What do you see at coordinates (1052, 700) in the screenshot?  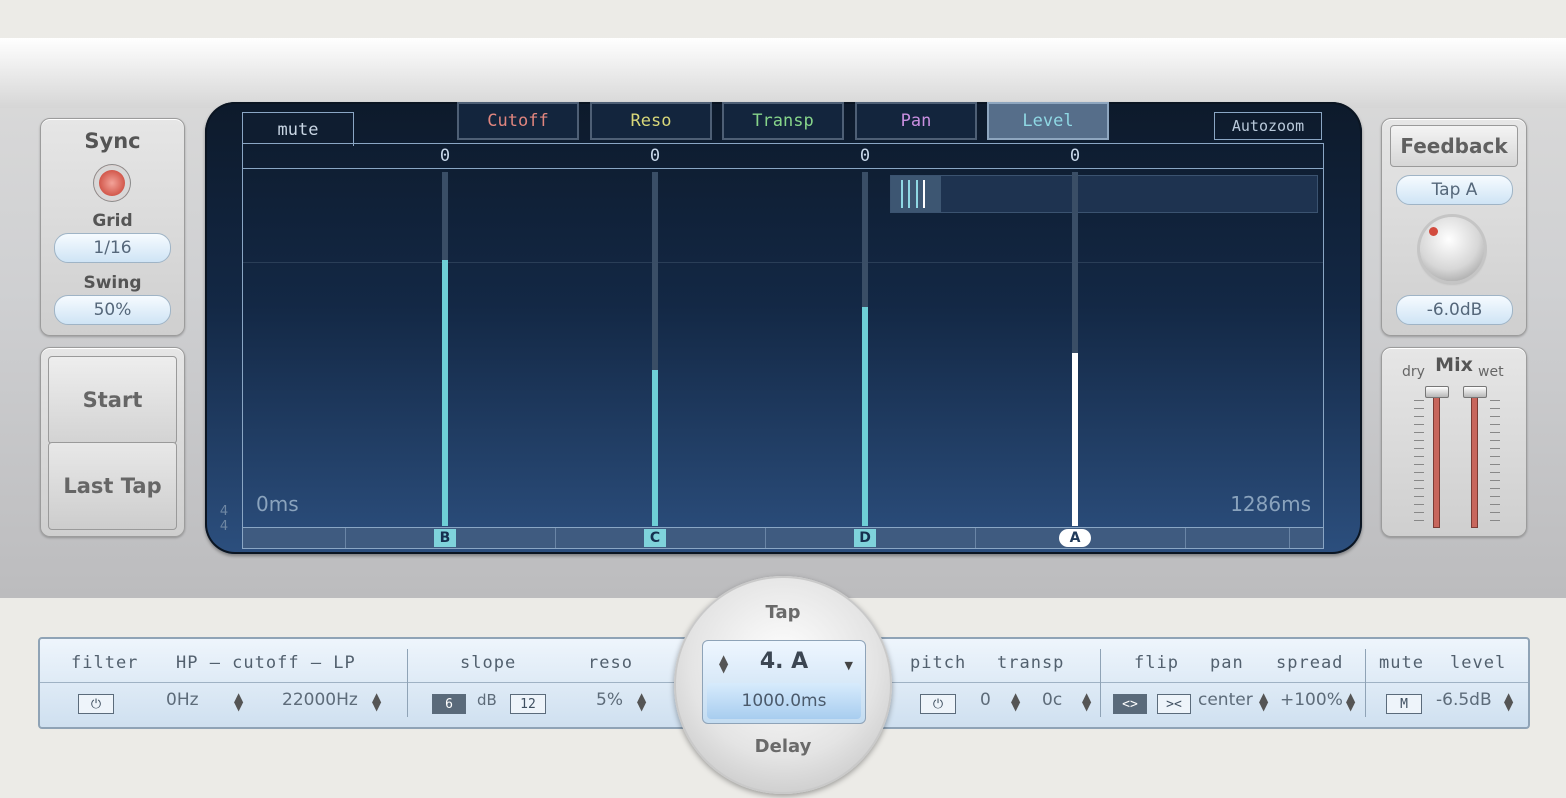 I see `transp-cent-value: 0c` at bounding box center [1052, 700].